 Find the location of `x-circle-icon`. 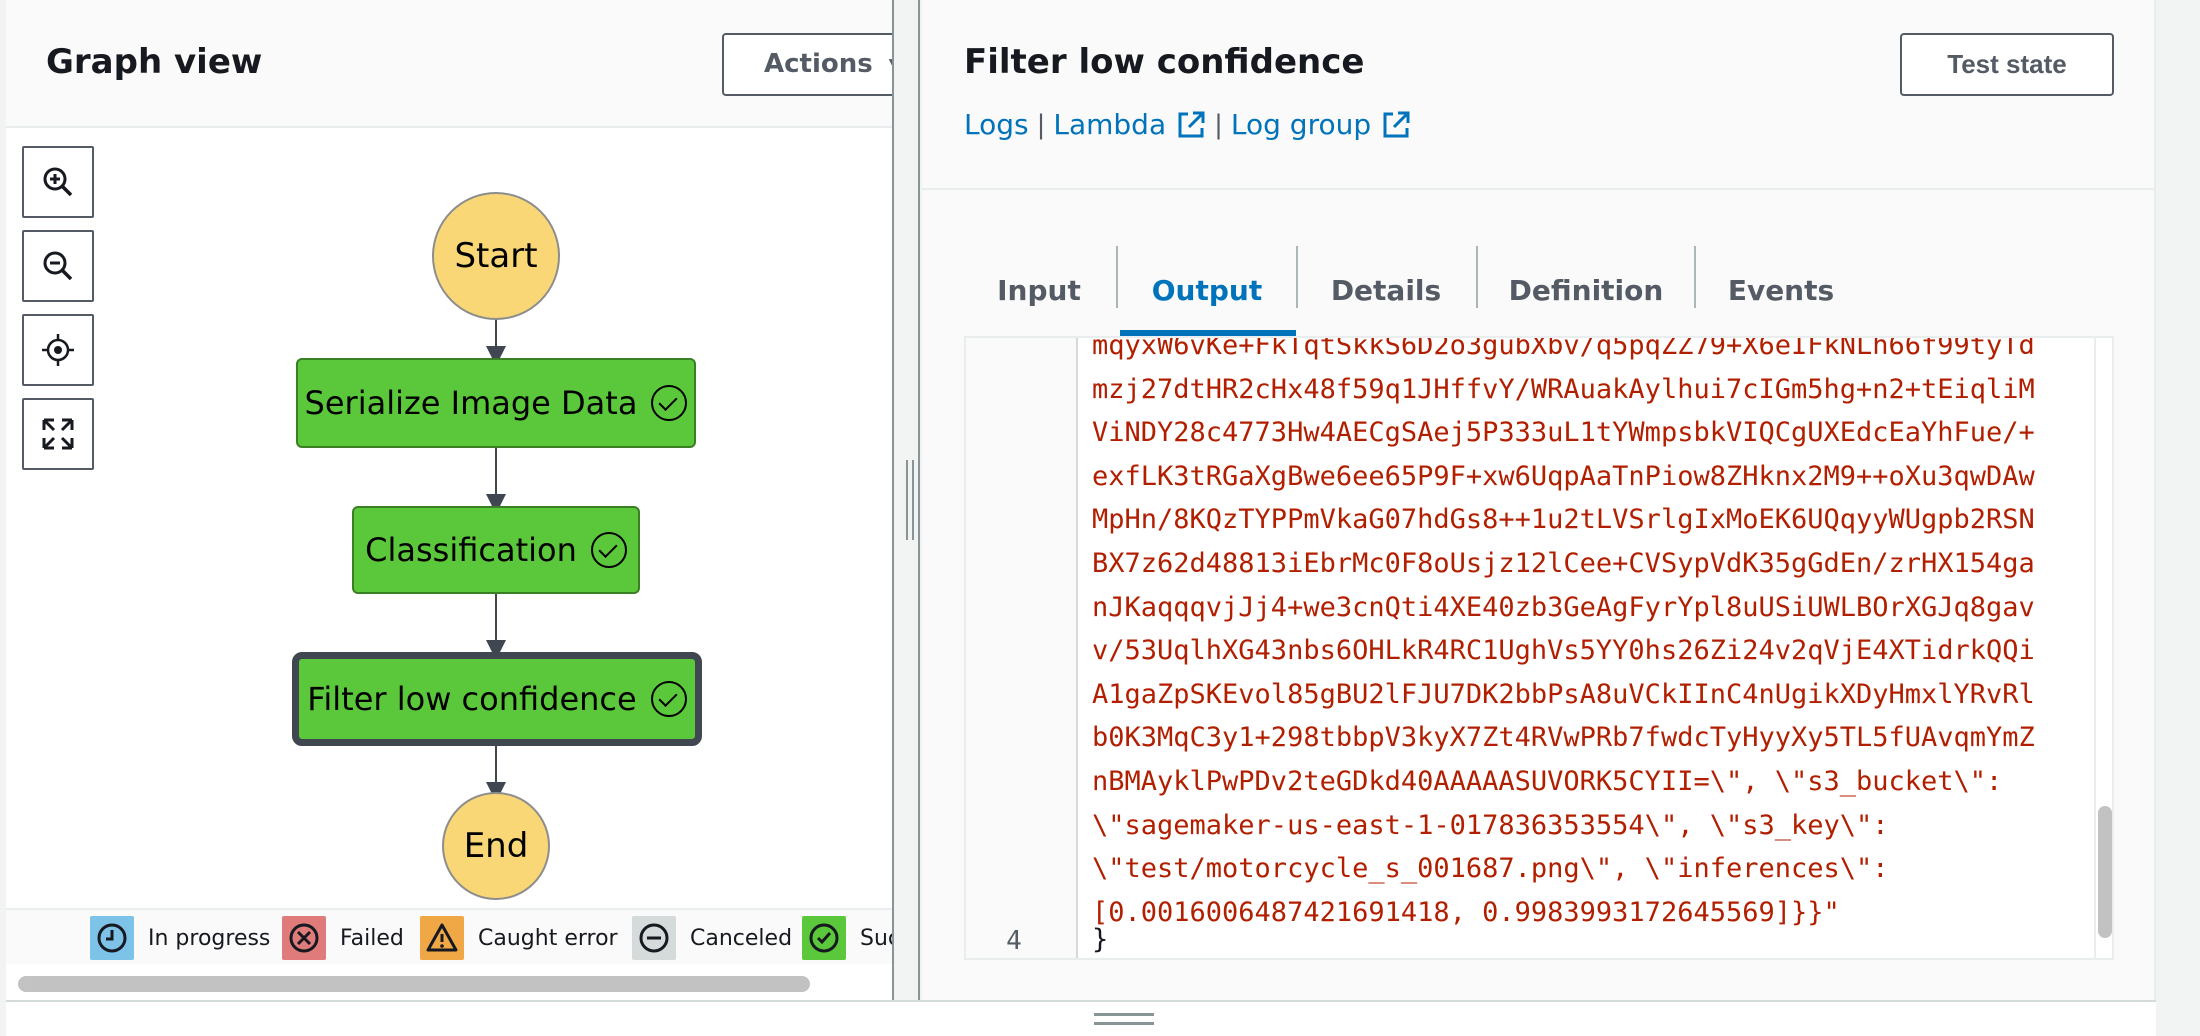

x-circle-icon is located at coordinates (304, 938).